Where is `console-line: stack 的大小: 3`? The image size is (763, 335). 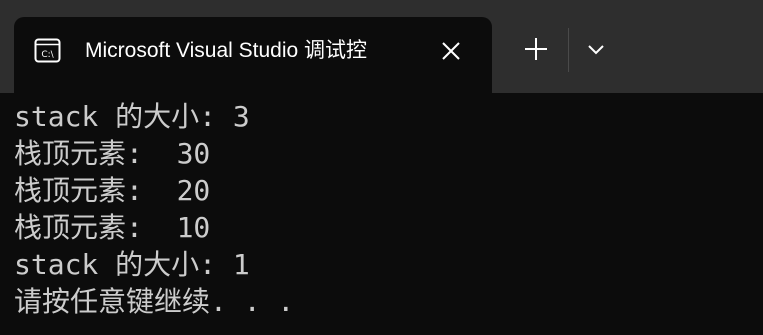
console-line: stack 的大小: 3 is located at coordinates (132, 116).